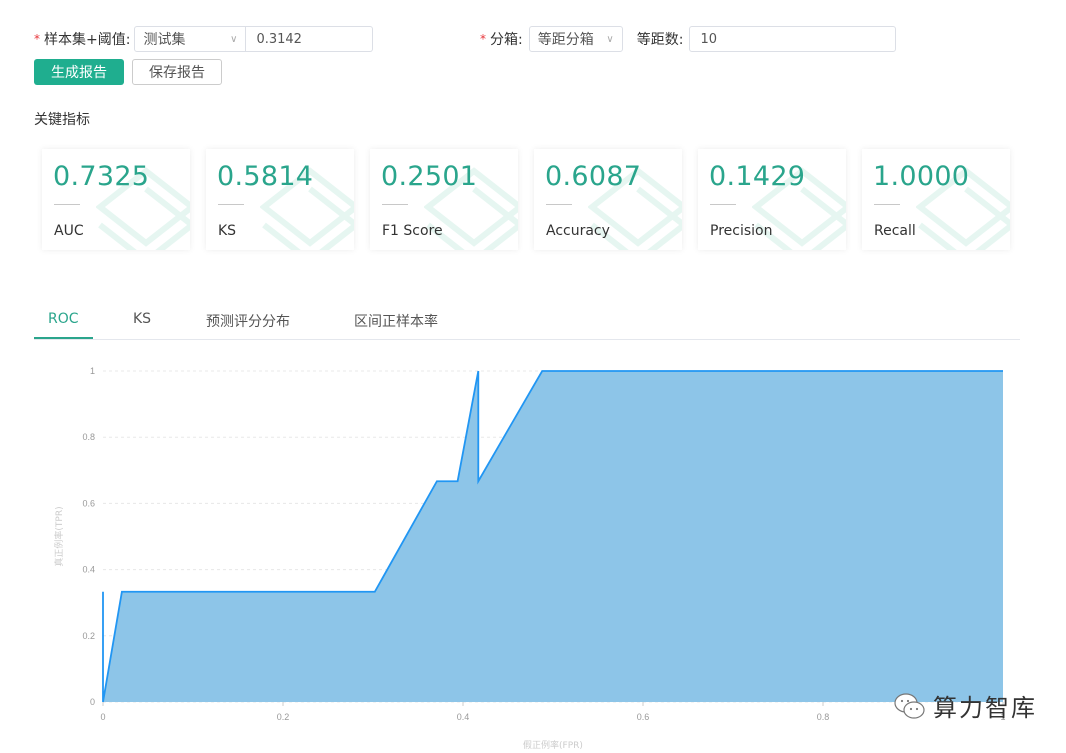  Describe the element at coordinates (69, 231) in the screenshot. I see `metric-name: AUC` at that location.